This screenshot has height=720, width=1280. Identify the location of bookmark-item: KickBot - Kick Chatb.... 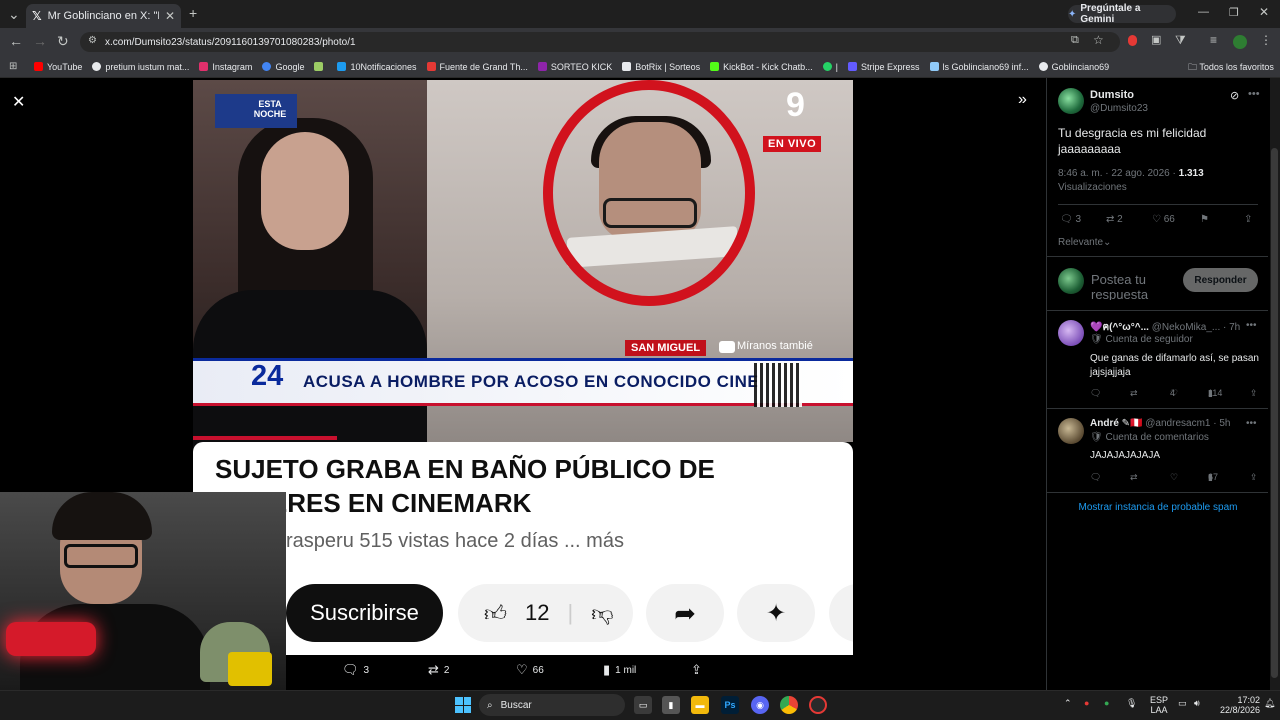
(761, 67).